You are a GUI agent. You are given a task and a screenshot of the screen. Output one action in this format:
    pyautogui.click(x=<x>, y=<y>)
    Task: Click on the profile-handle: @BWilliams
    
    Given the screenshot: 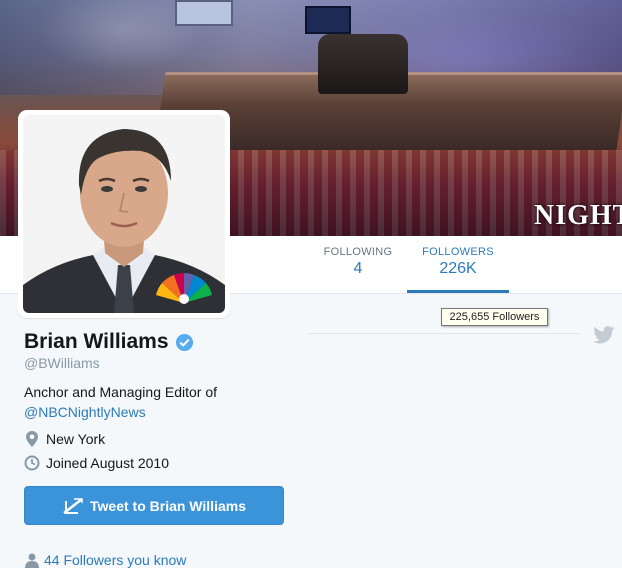 What is the action you would take?
    pyautogui.click(x=62, y=363)
    